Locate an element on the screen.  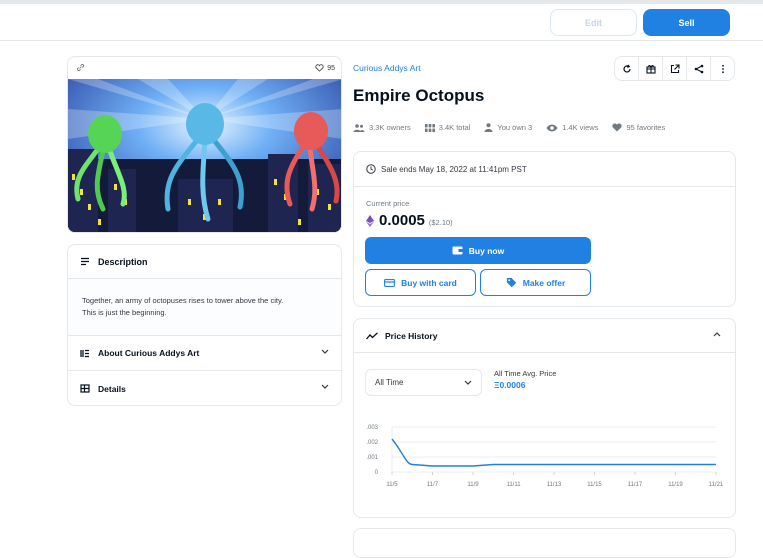
chart-x-tick-label: 11/11 is located at coordinates (513, 485).